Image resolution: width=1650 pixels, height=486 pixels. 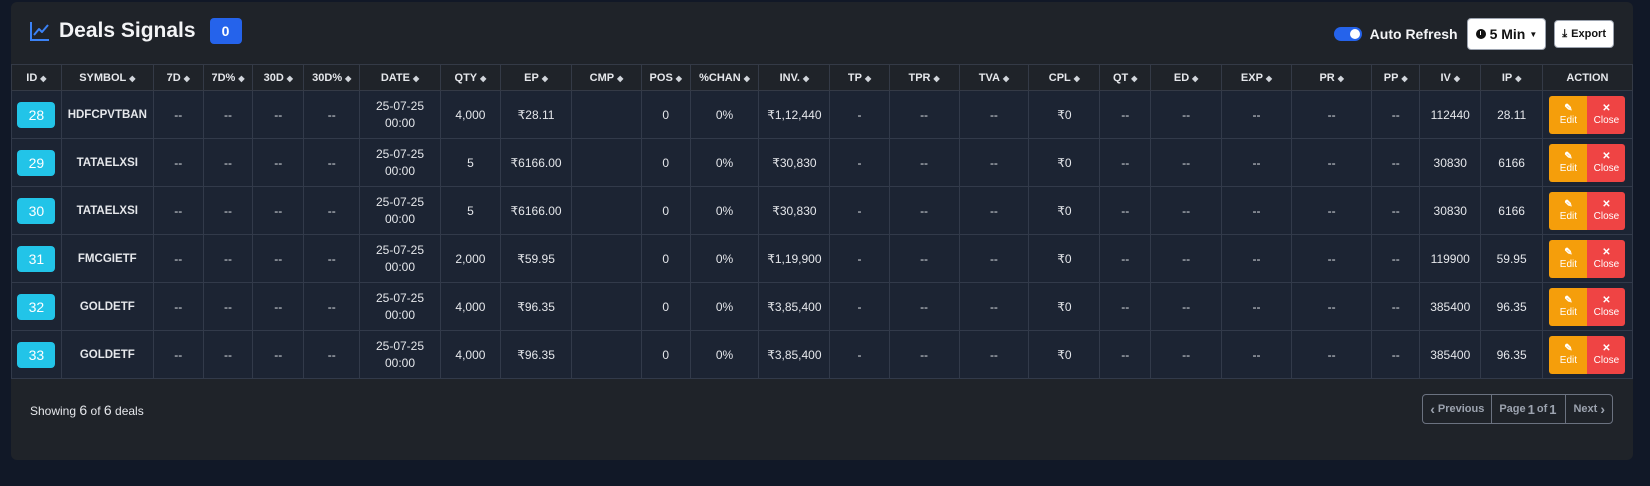 I want to click on column-header-30d: 30D% ◆, so click(x=332, y=77).